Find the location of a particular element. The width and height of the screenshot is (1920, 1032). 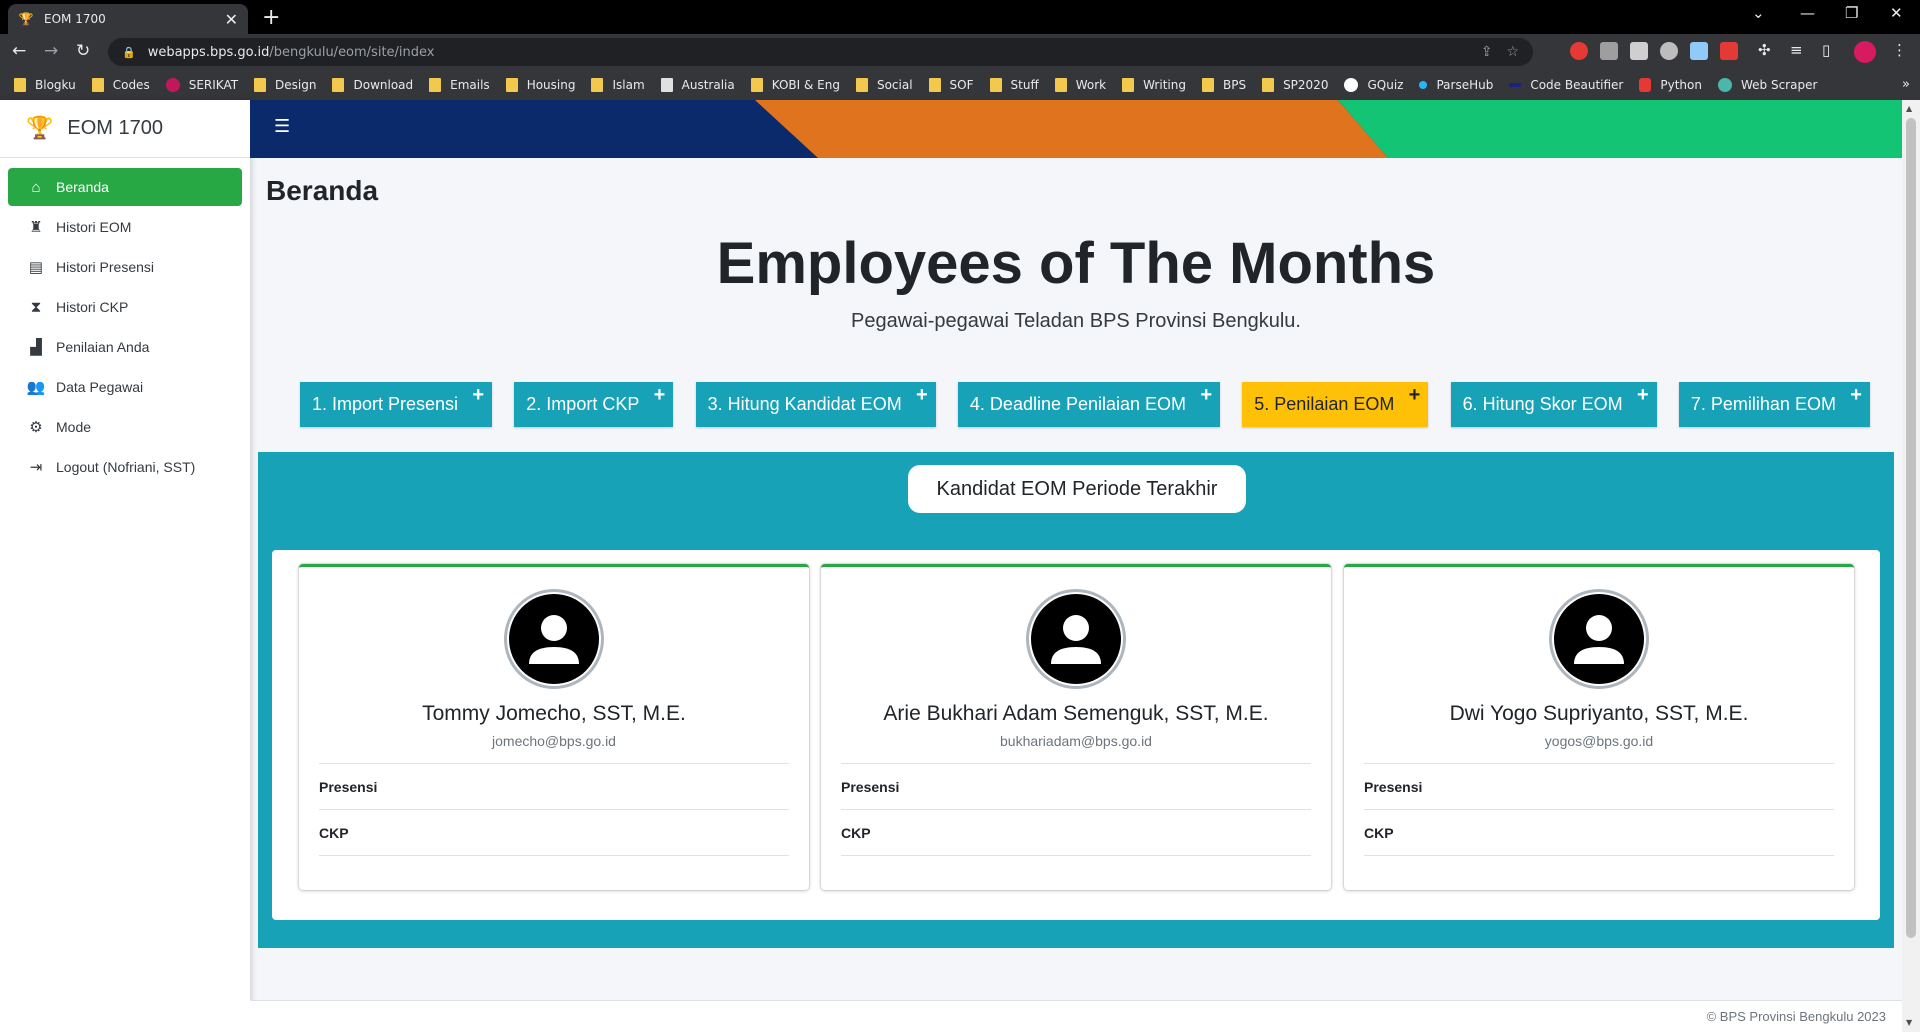

sidebar-item-label: Logout (Nofriani, SST) is located at coordinates (126, 467).